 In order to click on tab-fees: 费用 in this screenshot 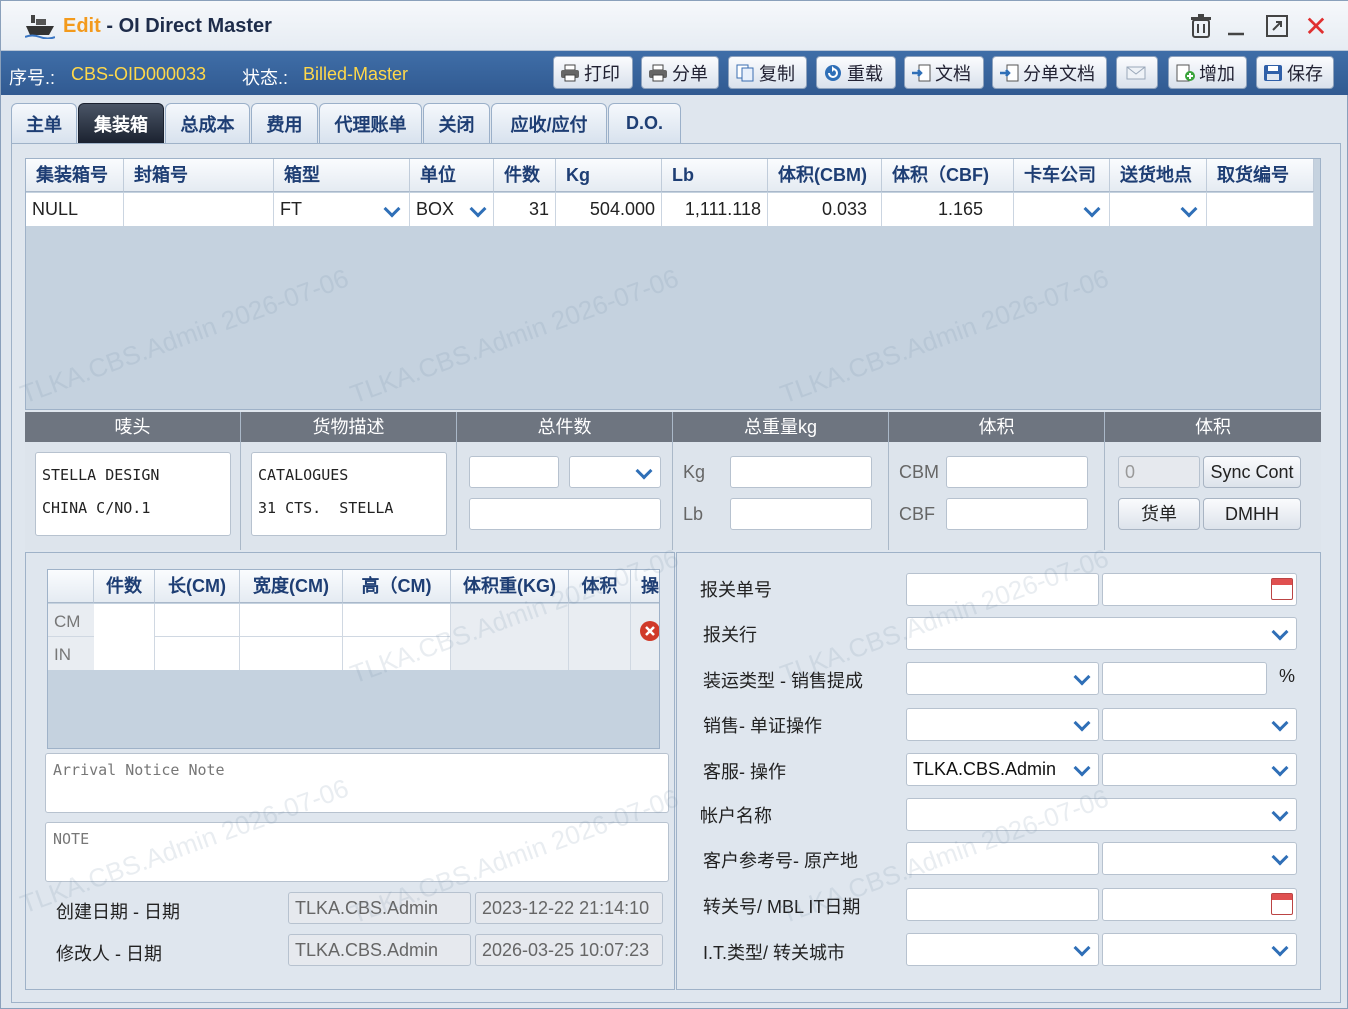, I will do `click(284, 123)`.